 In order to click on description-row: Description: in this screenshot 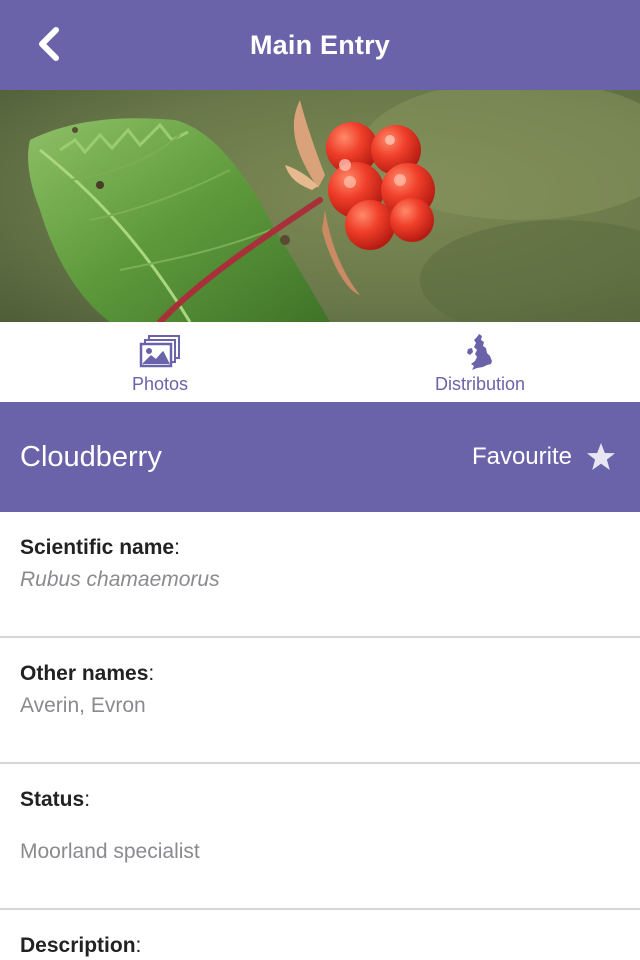, I will do `click(320, 935)`.